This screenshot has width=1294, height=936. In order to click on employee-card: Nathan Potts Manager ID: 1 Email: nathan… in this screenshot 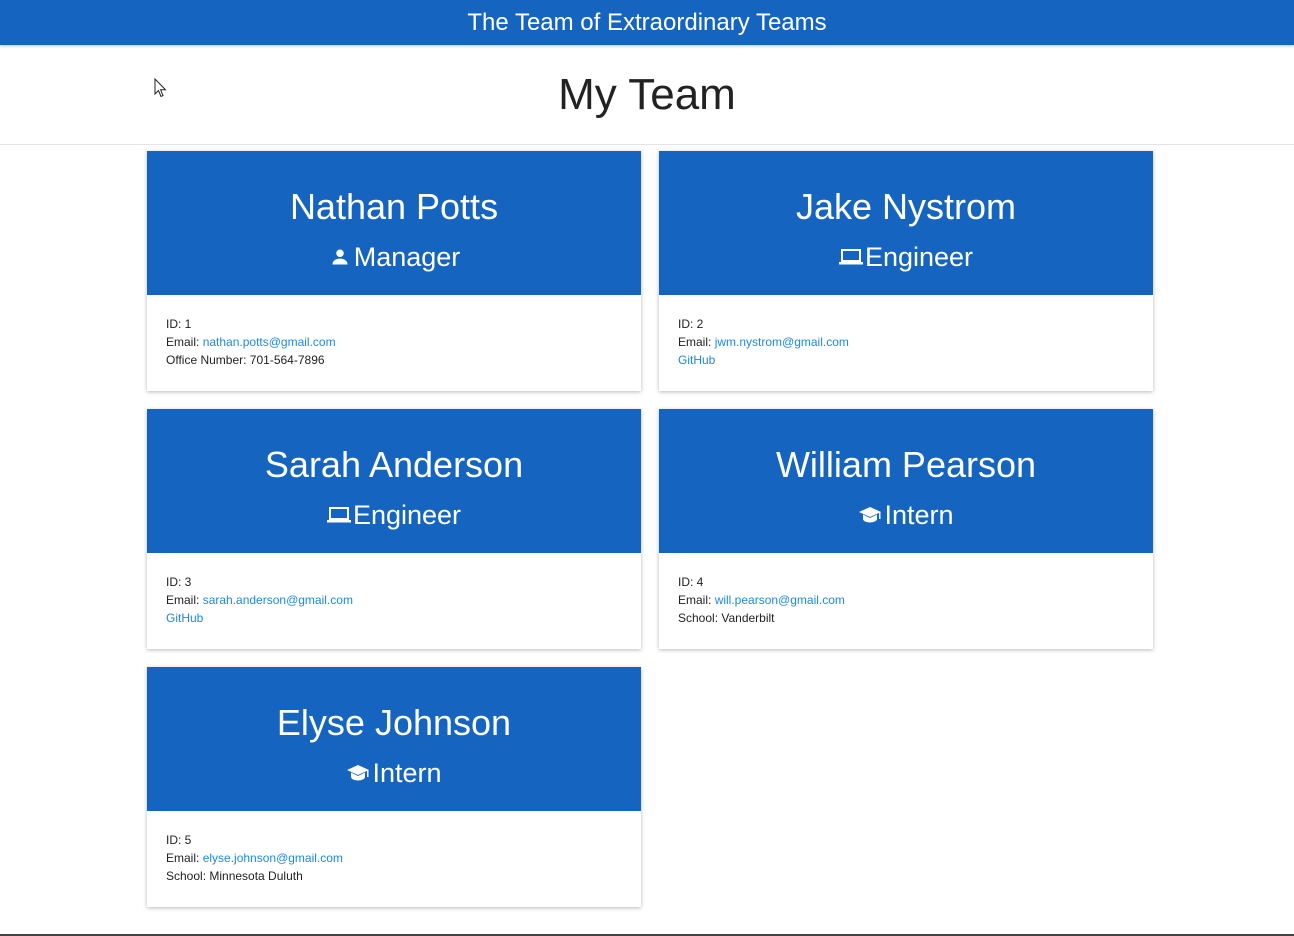, I will do `click(394, 271)`.